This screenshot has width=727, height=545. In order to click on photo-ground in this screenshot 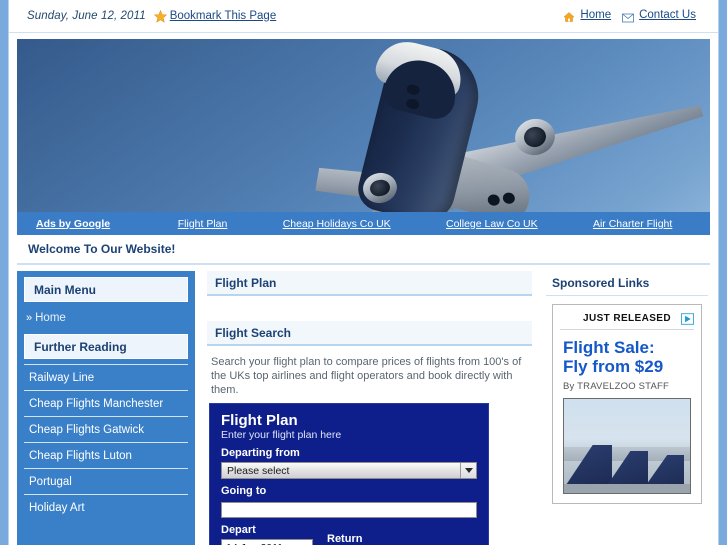, I will do `click(627, 488)`.